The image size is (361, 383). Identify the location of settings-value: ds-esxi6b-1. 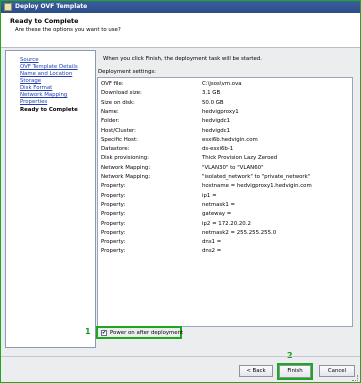
(218, 149).